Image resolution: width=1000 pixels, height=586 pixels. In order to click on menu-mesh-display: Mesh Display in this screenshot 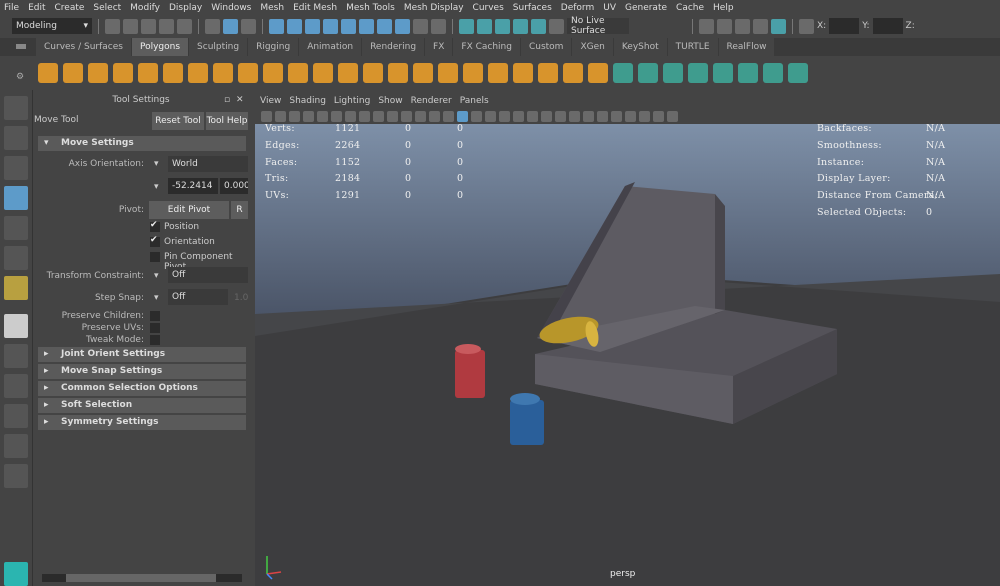, I will do `click(434, 8)`.